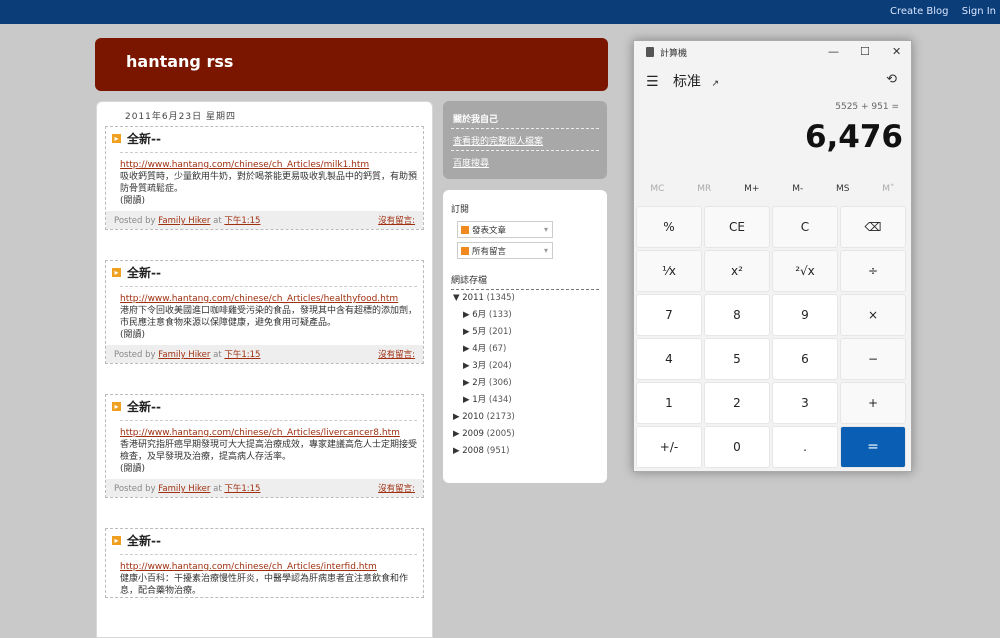 The image size is (1000, 638). What do you see at coordinates (473, 417) in the screenshot?
I see `archive-year-label: 2010` at bounding box center [473, 417].